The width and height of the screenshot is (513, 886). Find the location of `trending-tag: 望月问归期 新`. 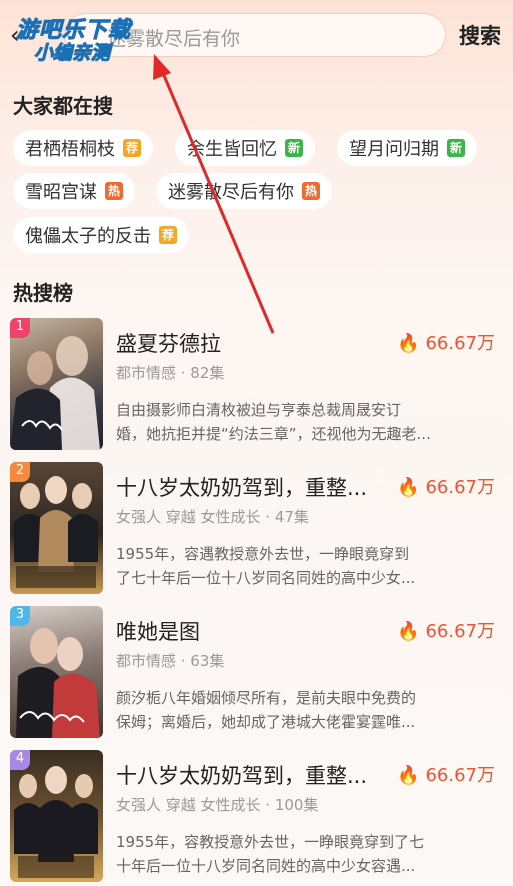

trending-tag: 望月问归期 新 is located at coordinates (407, 148).